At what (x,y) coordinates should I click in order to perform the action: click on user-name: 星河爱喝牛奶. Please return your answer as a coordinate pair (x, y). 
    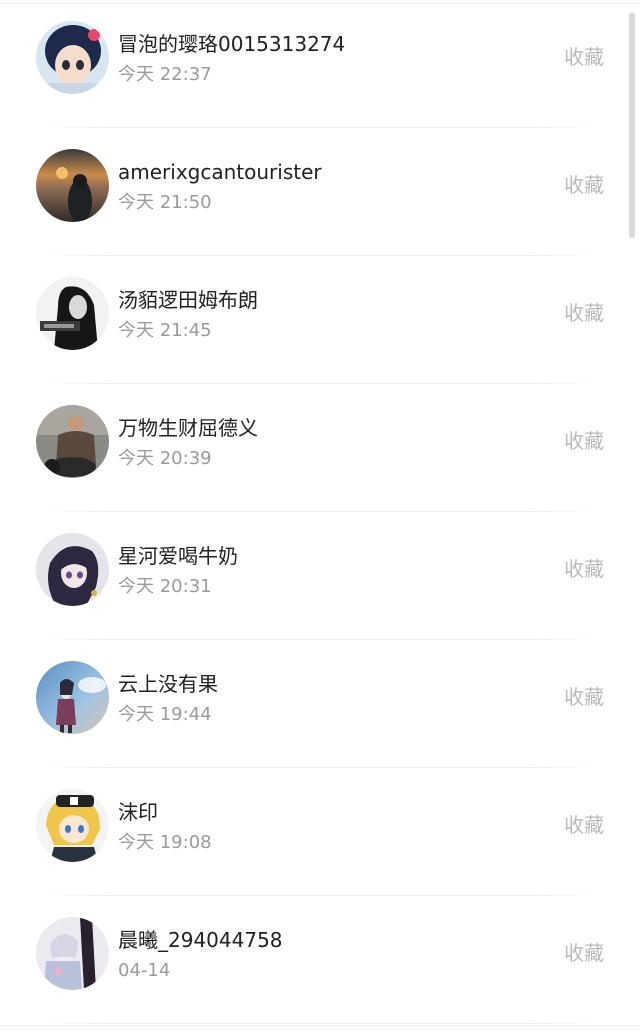
    Looking at the image, I should click on (178, 556).